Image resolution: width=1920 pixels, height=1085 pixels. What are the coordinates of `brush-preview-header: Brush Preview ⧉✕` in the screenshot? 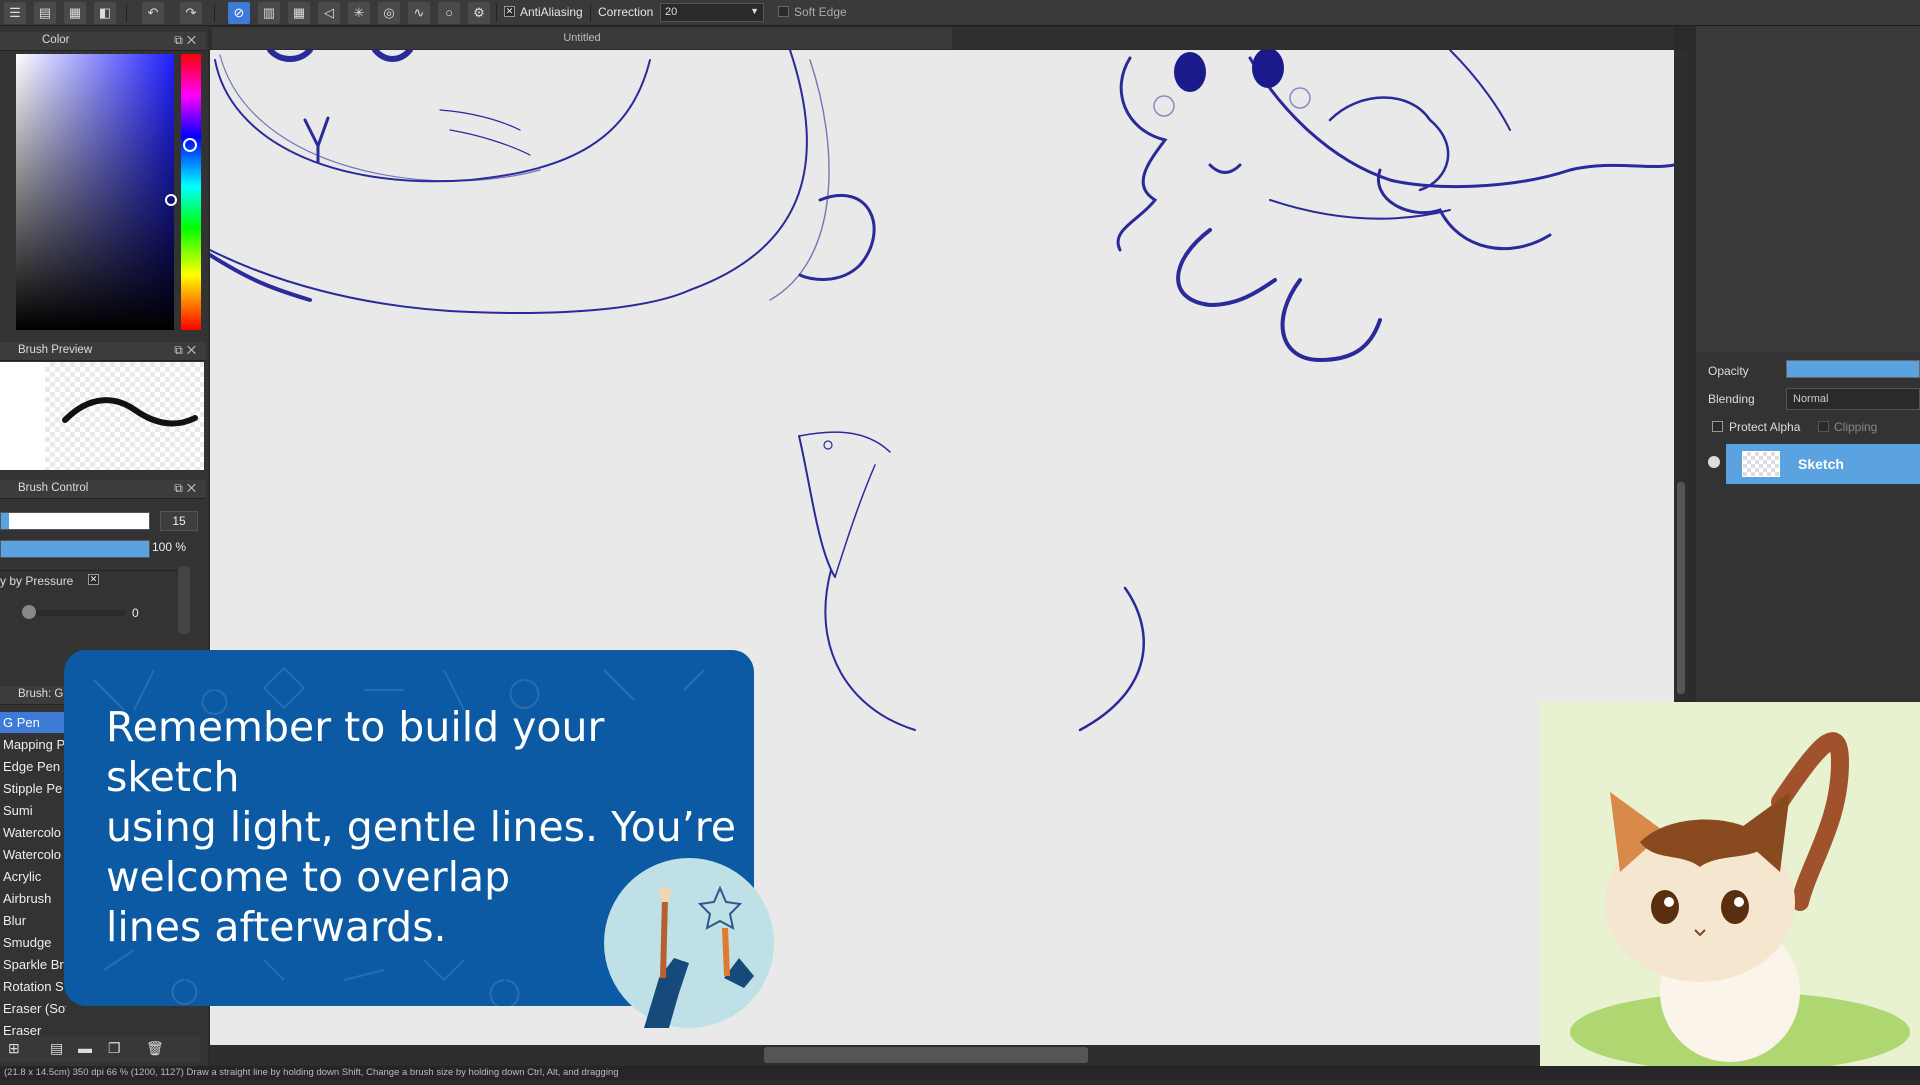 It's located at (103, 351).